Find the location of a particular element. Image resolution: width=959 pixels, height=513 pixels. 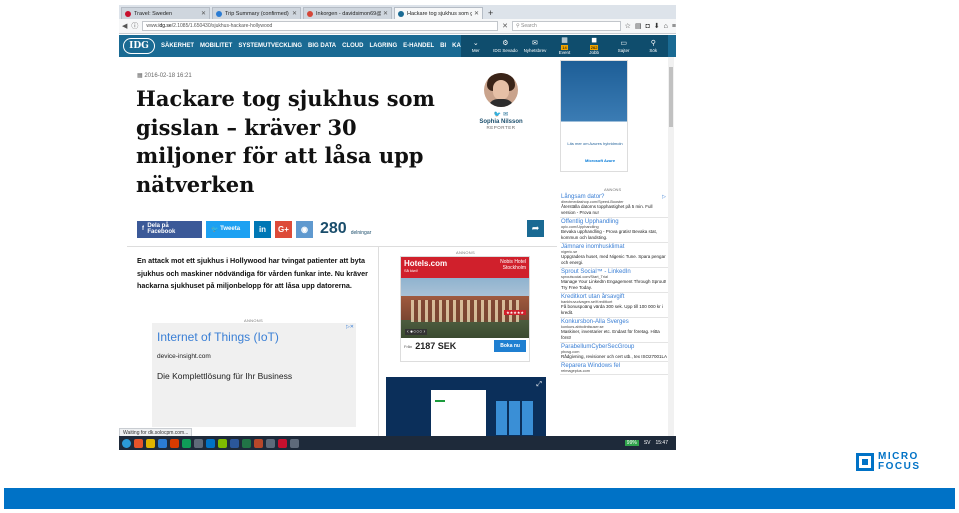

scrollbar-thumb is located at coordinates (671, 97).